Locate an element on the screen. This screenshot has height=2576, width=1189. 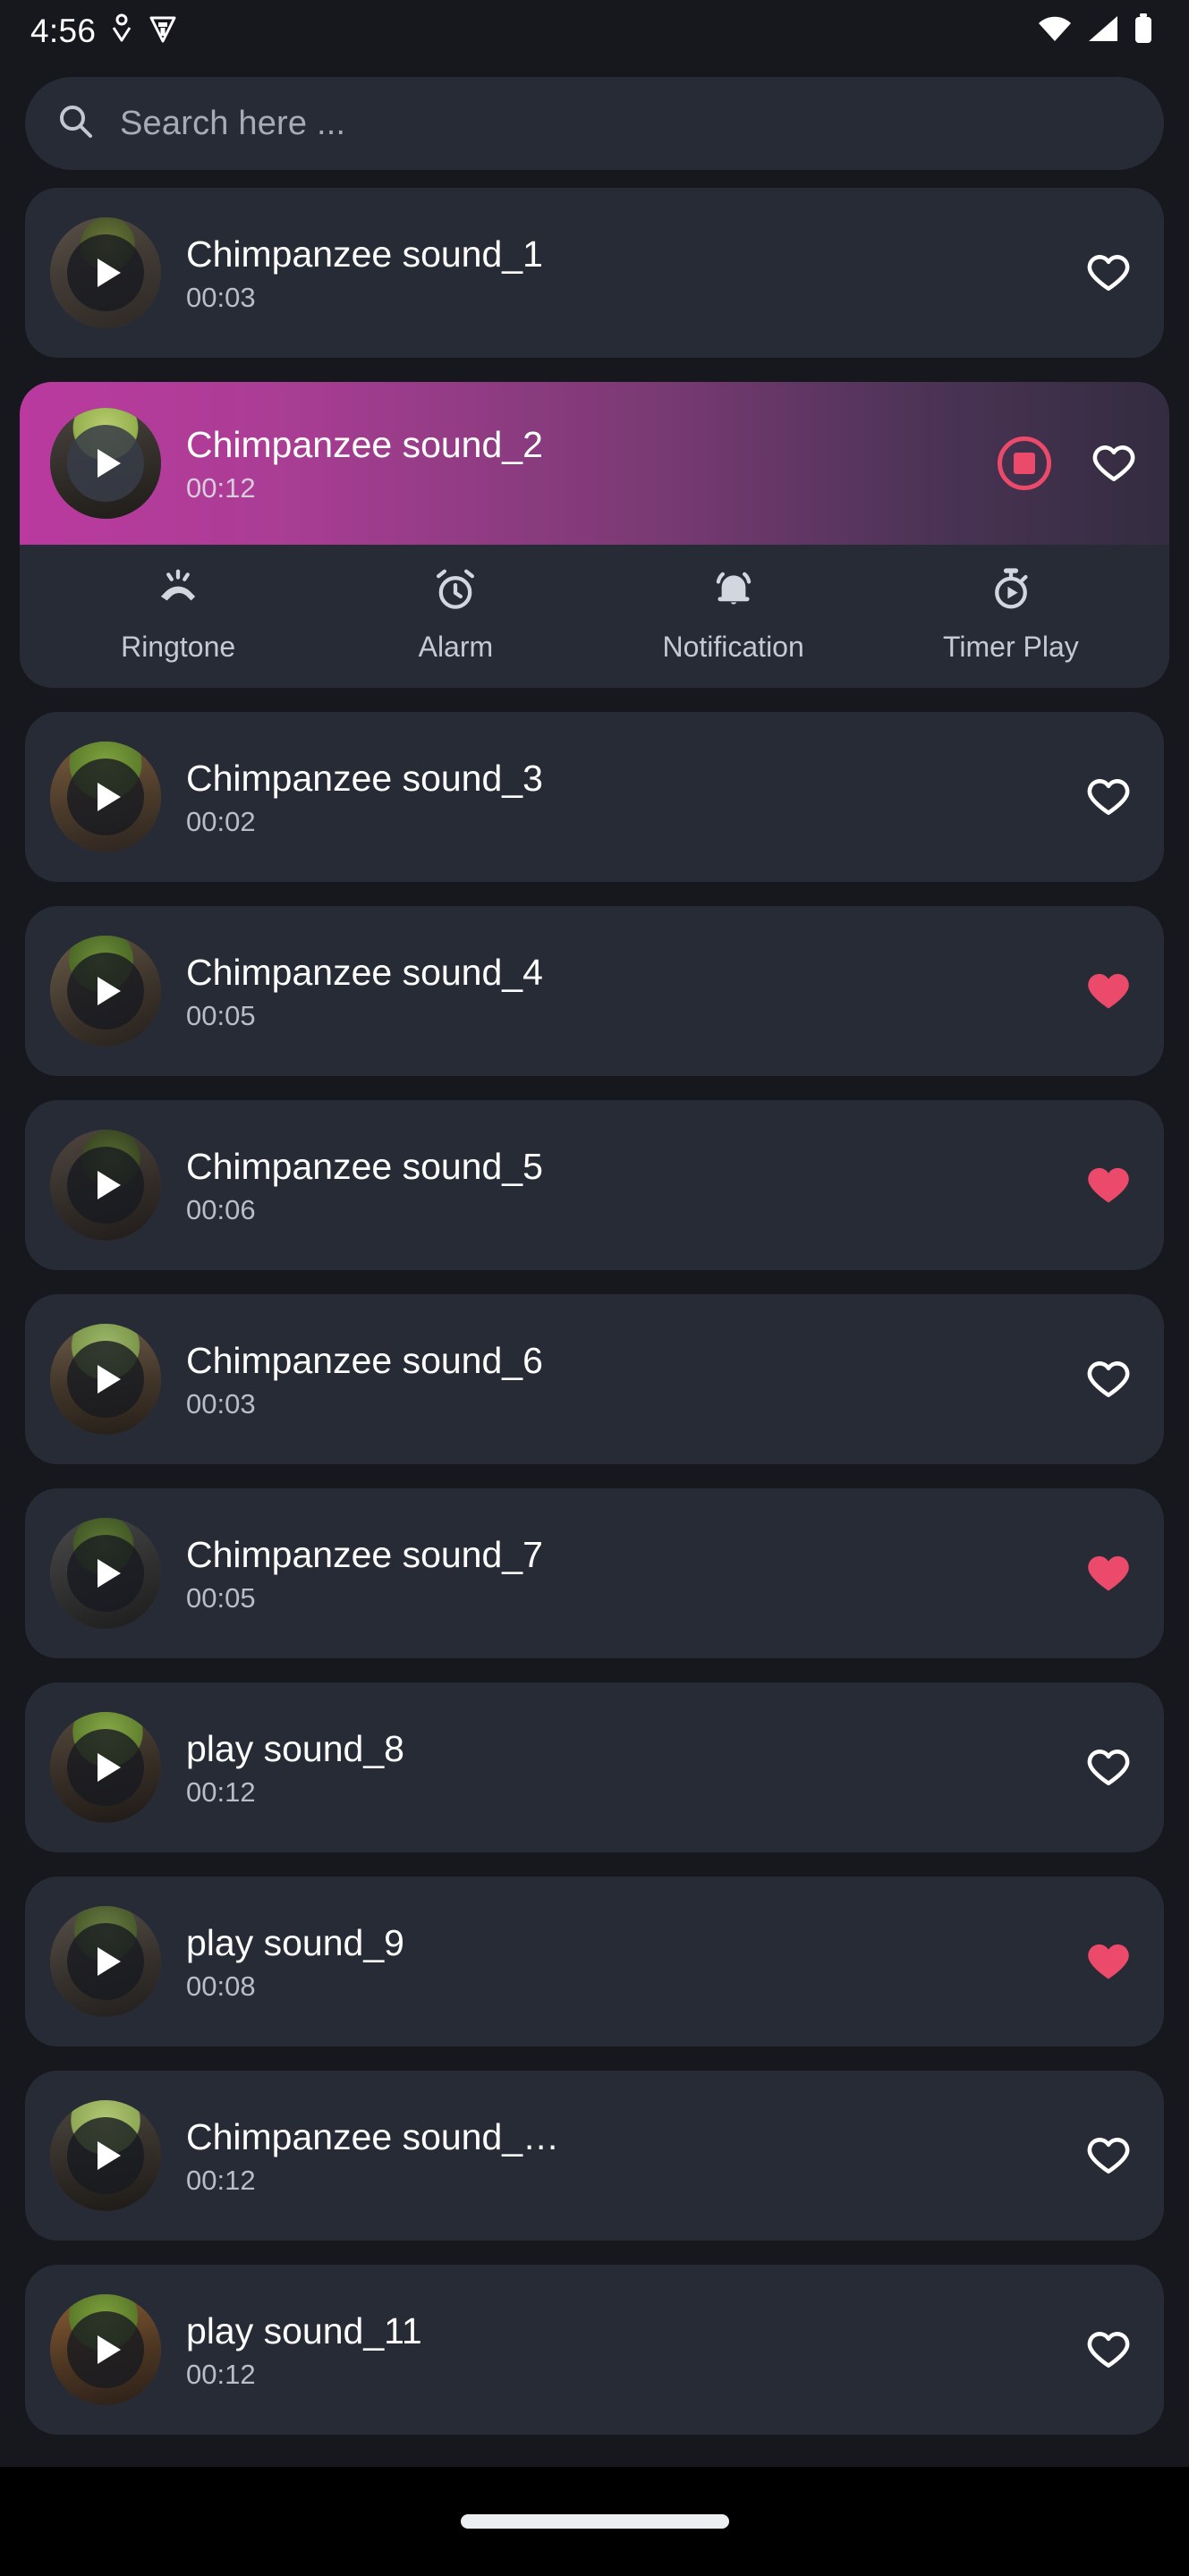
alarm-clock-icon is located at coordinates (455, 589).